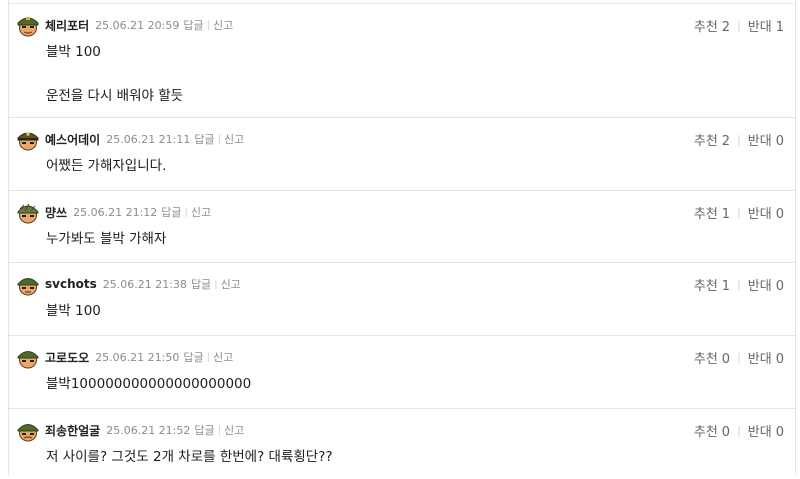 This screenshot has height=479, width=800. I want to click on comment-timestamp: 25.06.21 21:50, so click(137, 357).